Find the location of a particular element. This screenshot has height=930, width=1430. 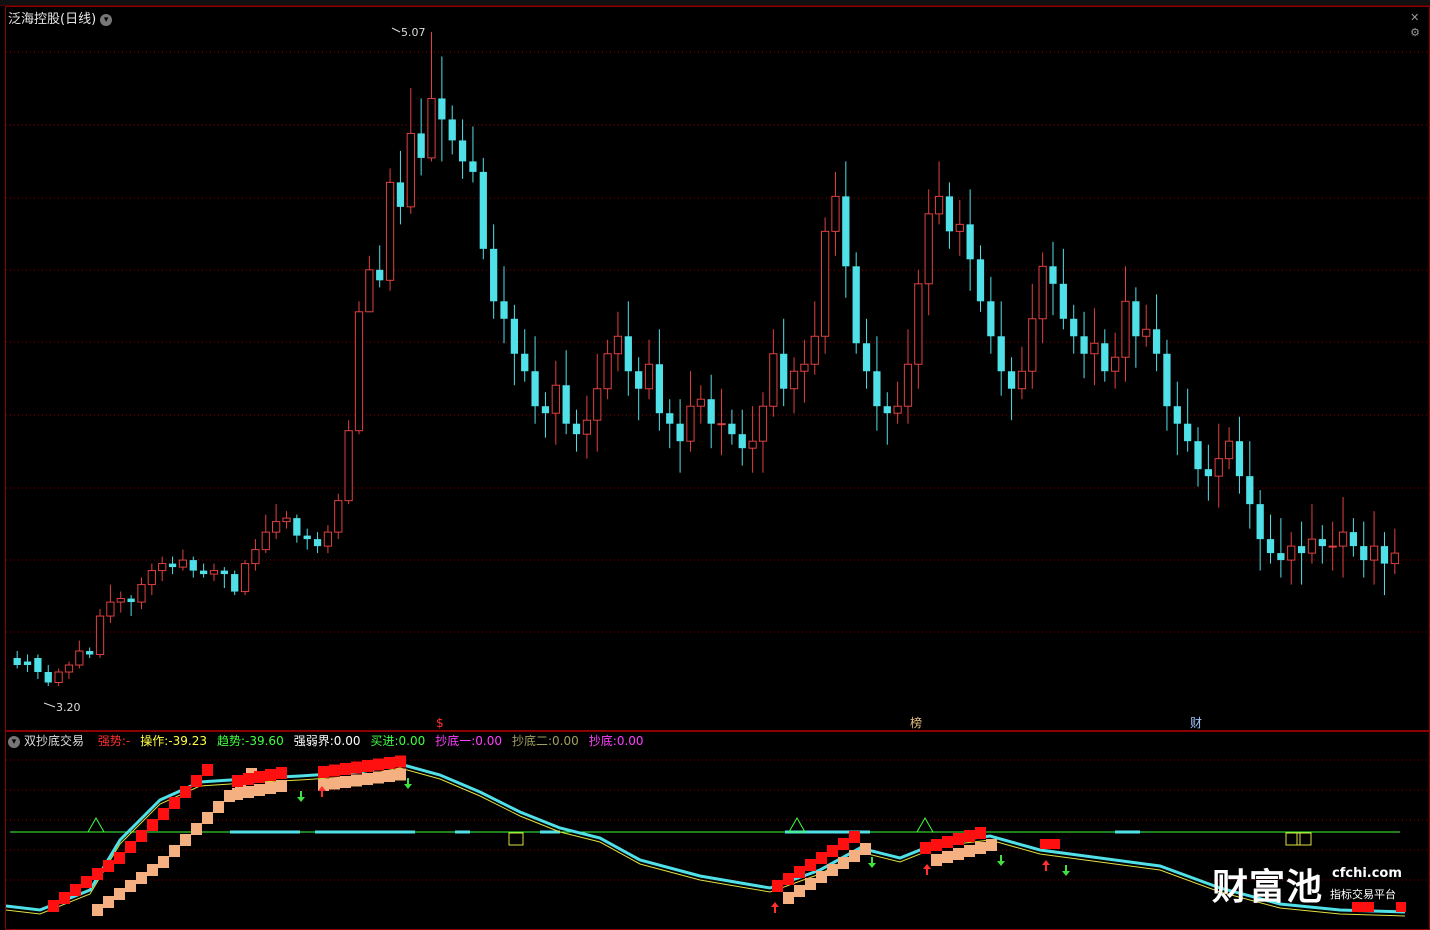

settings-icon: ⚙ is located at coordinates (1415, 32).